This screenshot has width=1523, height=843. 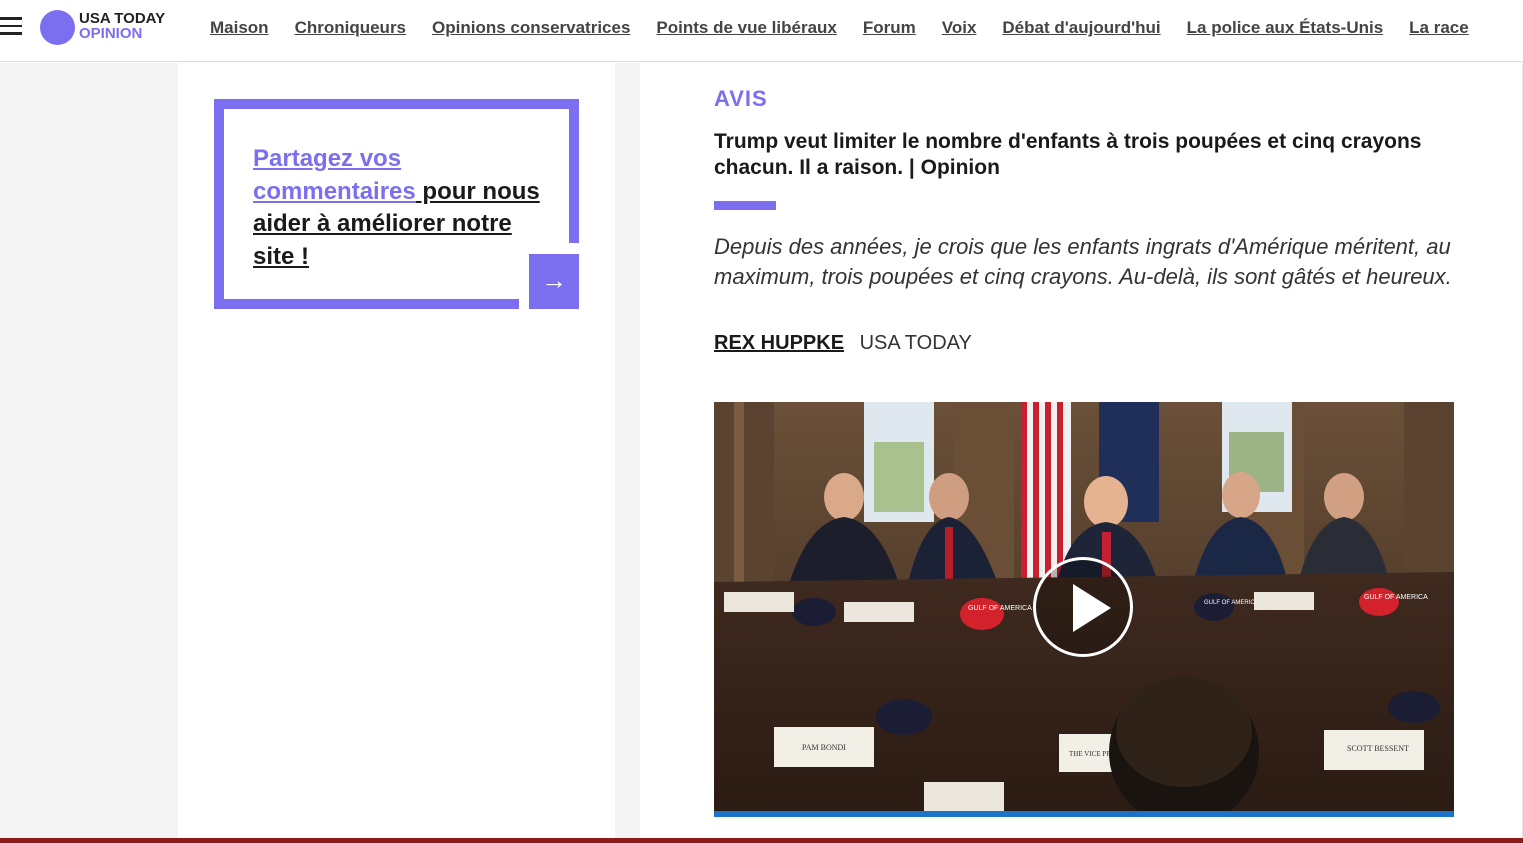 I want to click on bottom-strip, so click(x=761, y=840).